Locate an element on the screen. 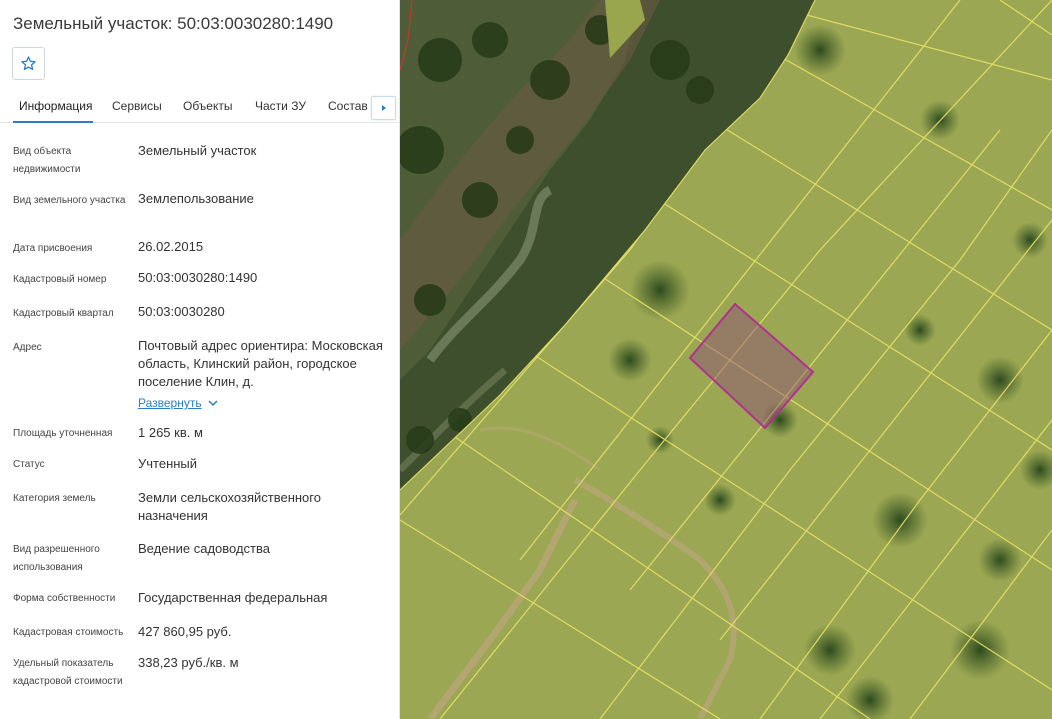  label-cadastral-number: Кадастровый номер is located at coordinates (60, 279).